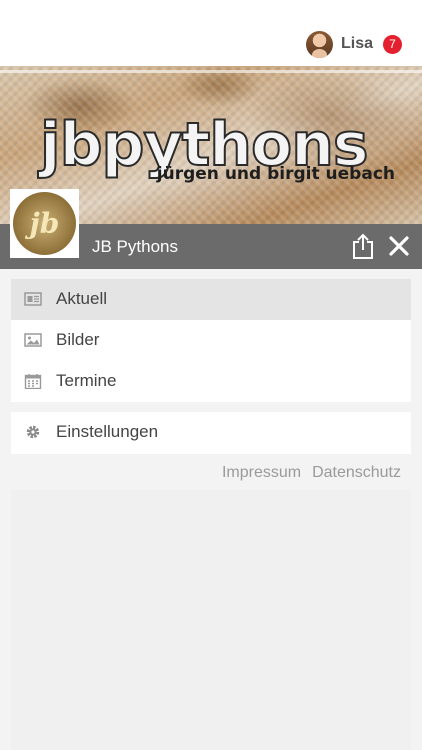 The image size is (422, 750). I want to click on impressum-link: Impressum, so click(261, 473).